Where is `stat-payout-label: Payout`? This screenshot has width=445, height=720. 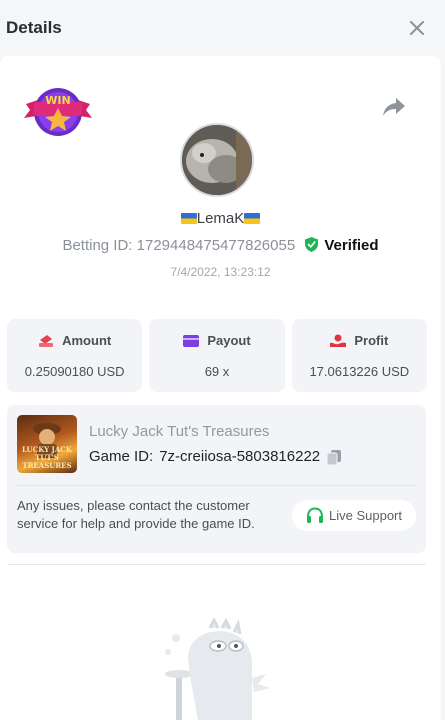 stat-payout-label: Payout is located at coordinates (229, 340).